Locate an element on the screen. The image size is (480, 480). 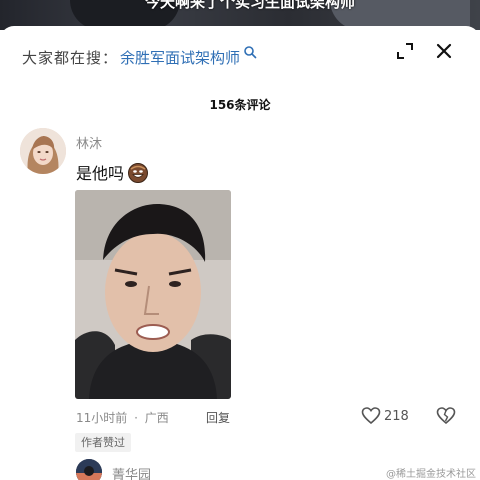
comment-meta: 11小时前 · 广西 is located at coordinates (122, 417).